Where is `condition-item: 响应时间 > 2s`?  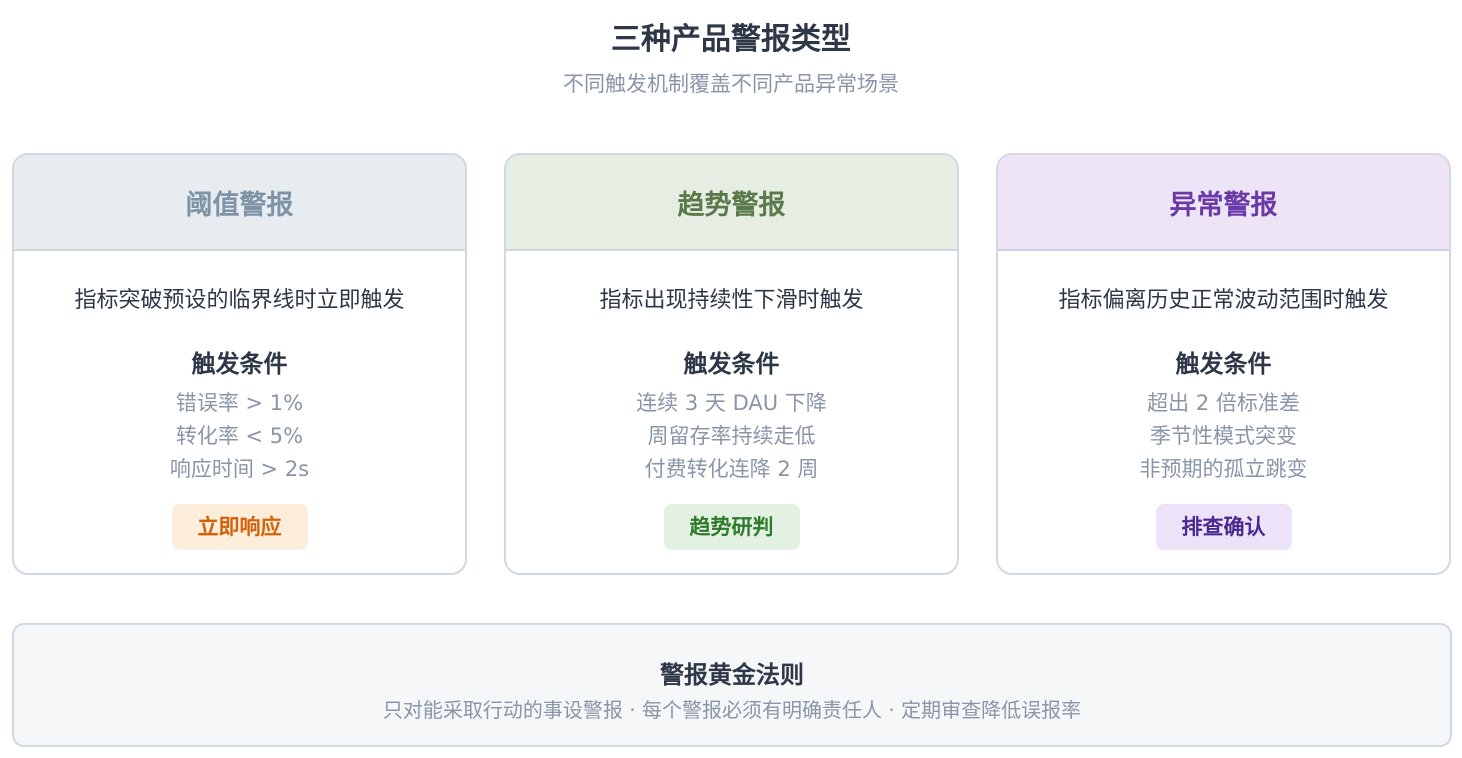 condition-item: 响应时间 > 2s is located at coordinates (239, 469).